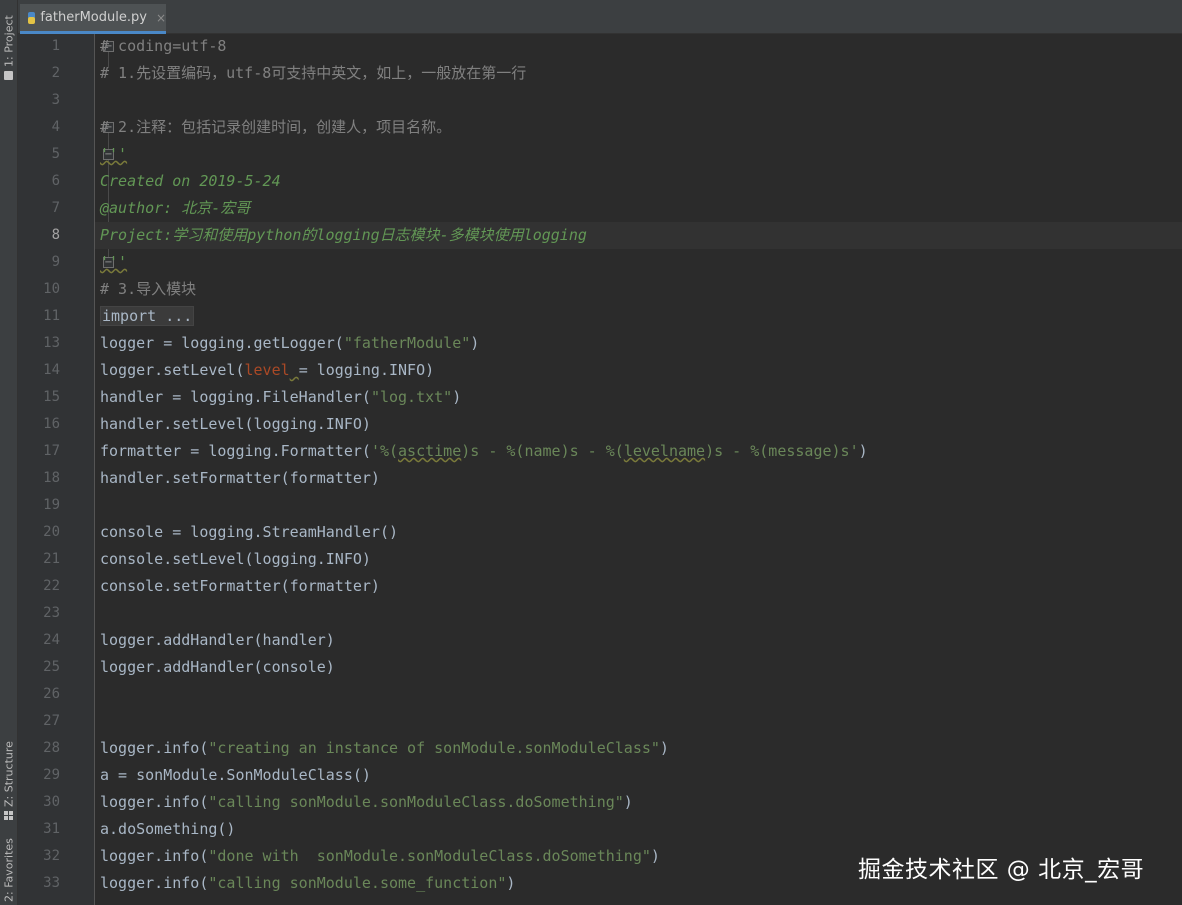 Image resolution: width=1182 pixels, height=905 pixels. I want to click on code-token: # 2.注释：包括记录创建时间，创建人，项目名称。, so click(276, 127).